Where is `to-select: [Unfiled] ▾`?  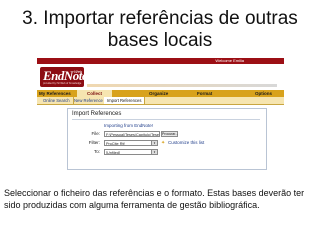 to-select: [Unfiled] ▾ is located at coordinates (131, 152).